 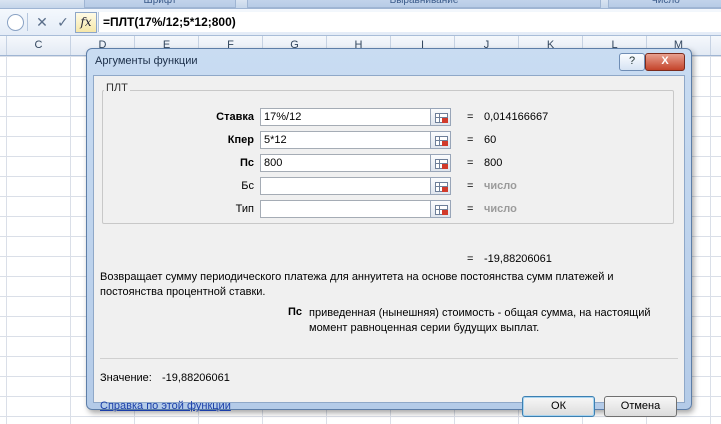 What do you see at coordinates (440, 140) in the screenshot?
I see `collapse-dialog-nper-icon` at bounding box center [440, 140].